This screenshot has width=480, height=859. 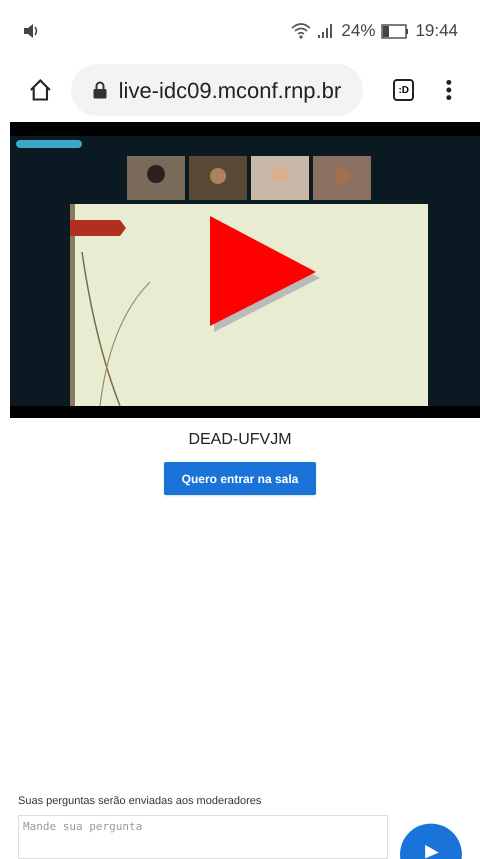 I want to click on speaker-icon, so click(x=31, y=31).